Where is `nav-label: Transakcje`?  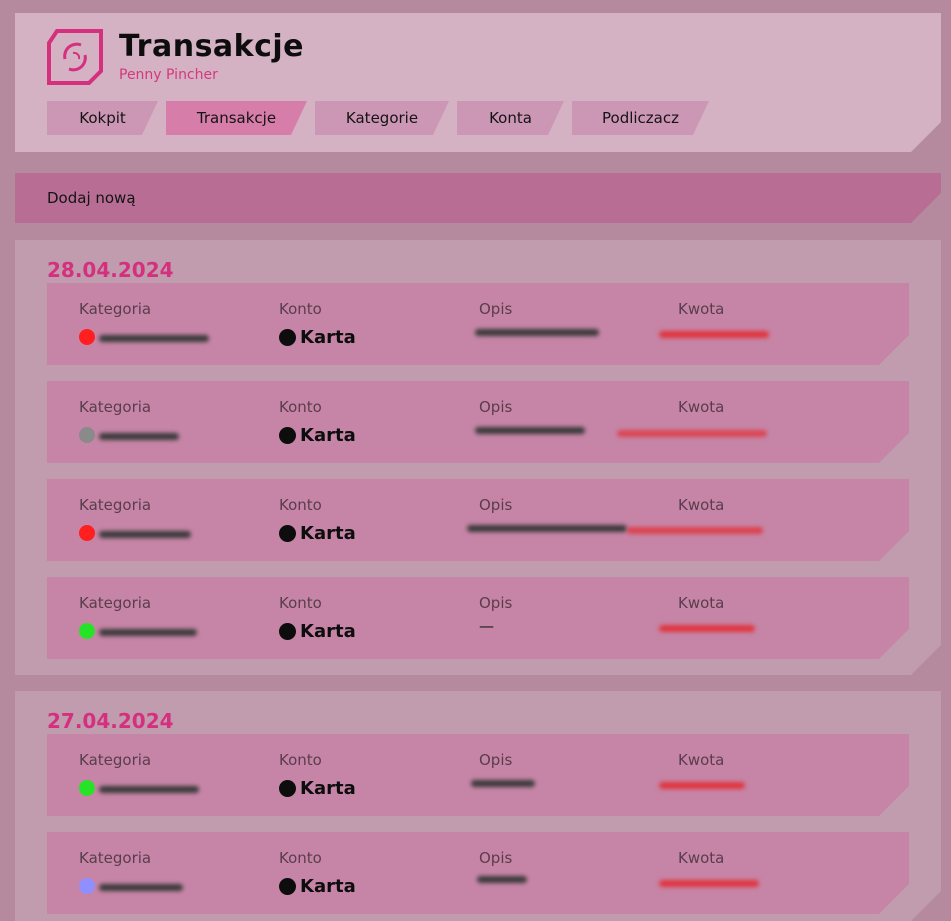
nav-label: Transakcje is located at coordinates (236, 118).